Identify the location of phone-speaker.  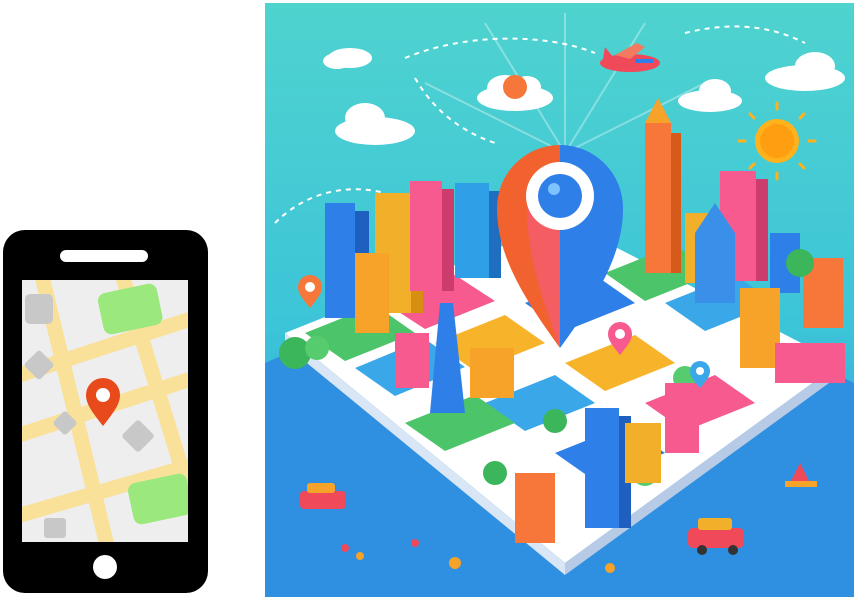
(104, 256).